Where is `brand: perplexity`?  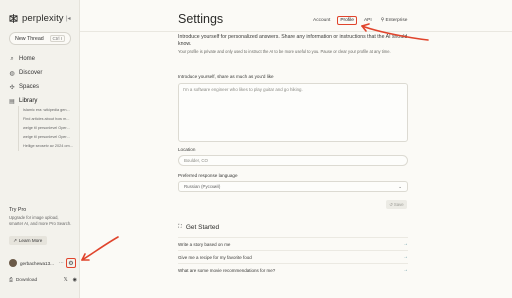 brand: perplexity is located at coordinates (36, 18).